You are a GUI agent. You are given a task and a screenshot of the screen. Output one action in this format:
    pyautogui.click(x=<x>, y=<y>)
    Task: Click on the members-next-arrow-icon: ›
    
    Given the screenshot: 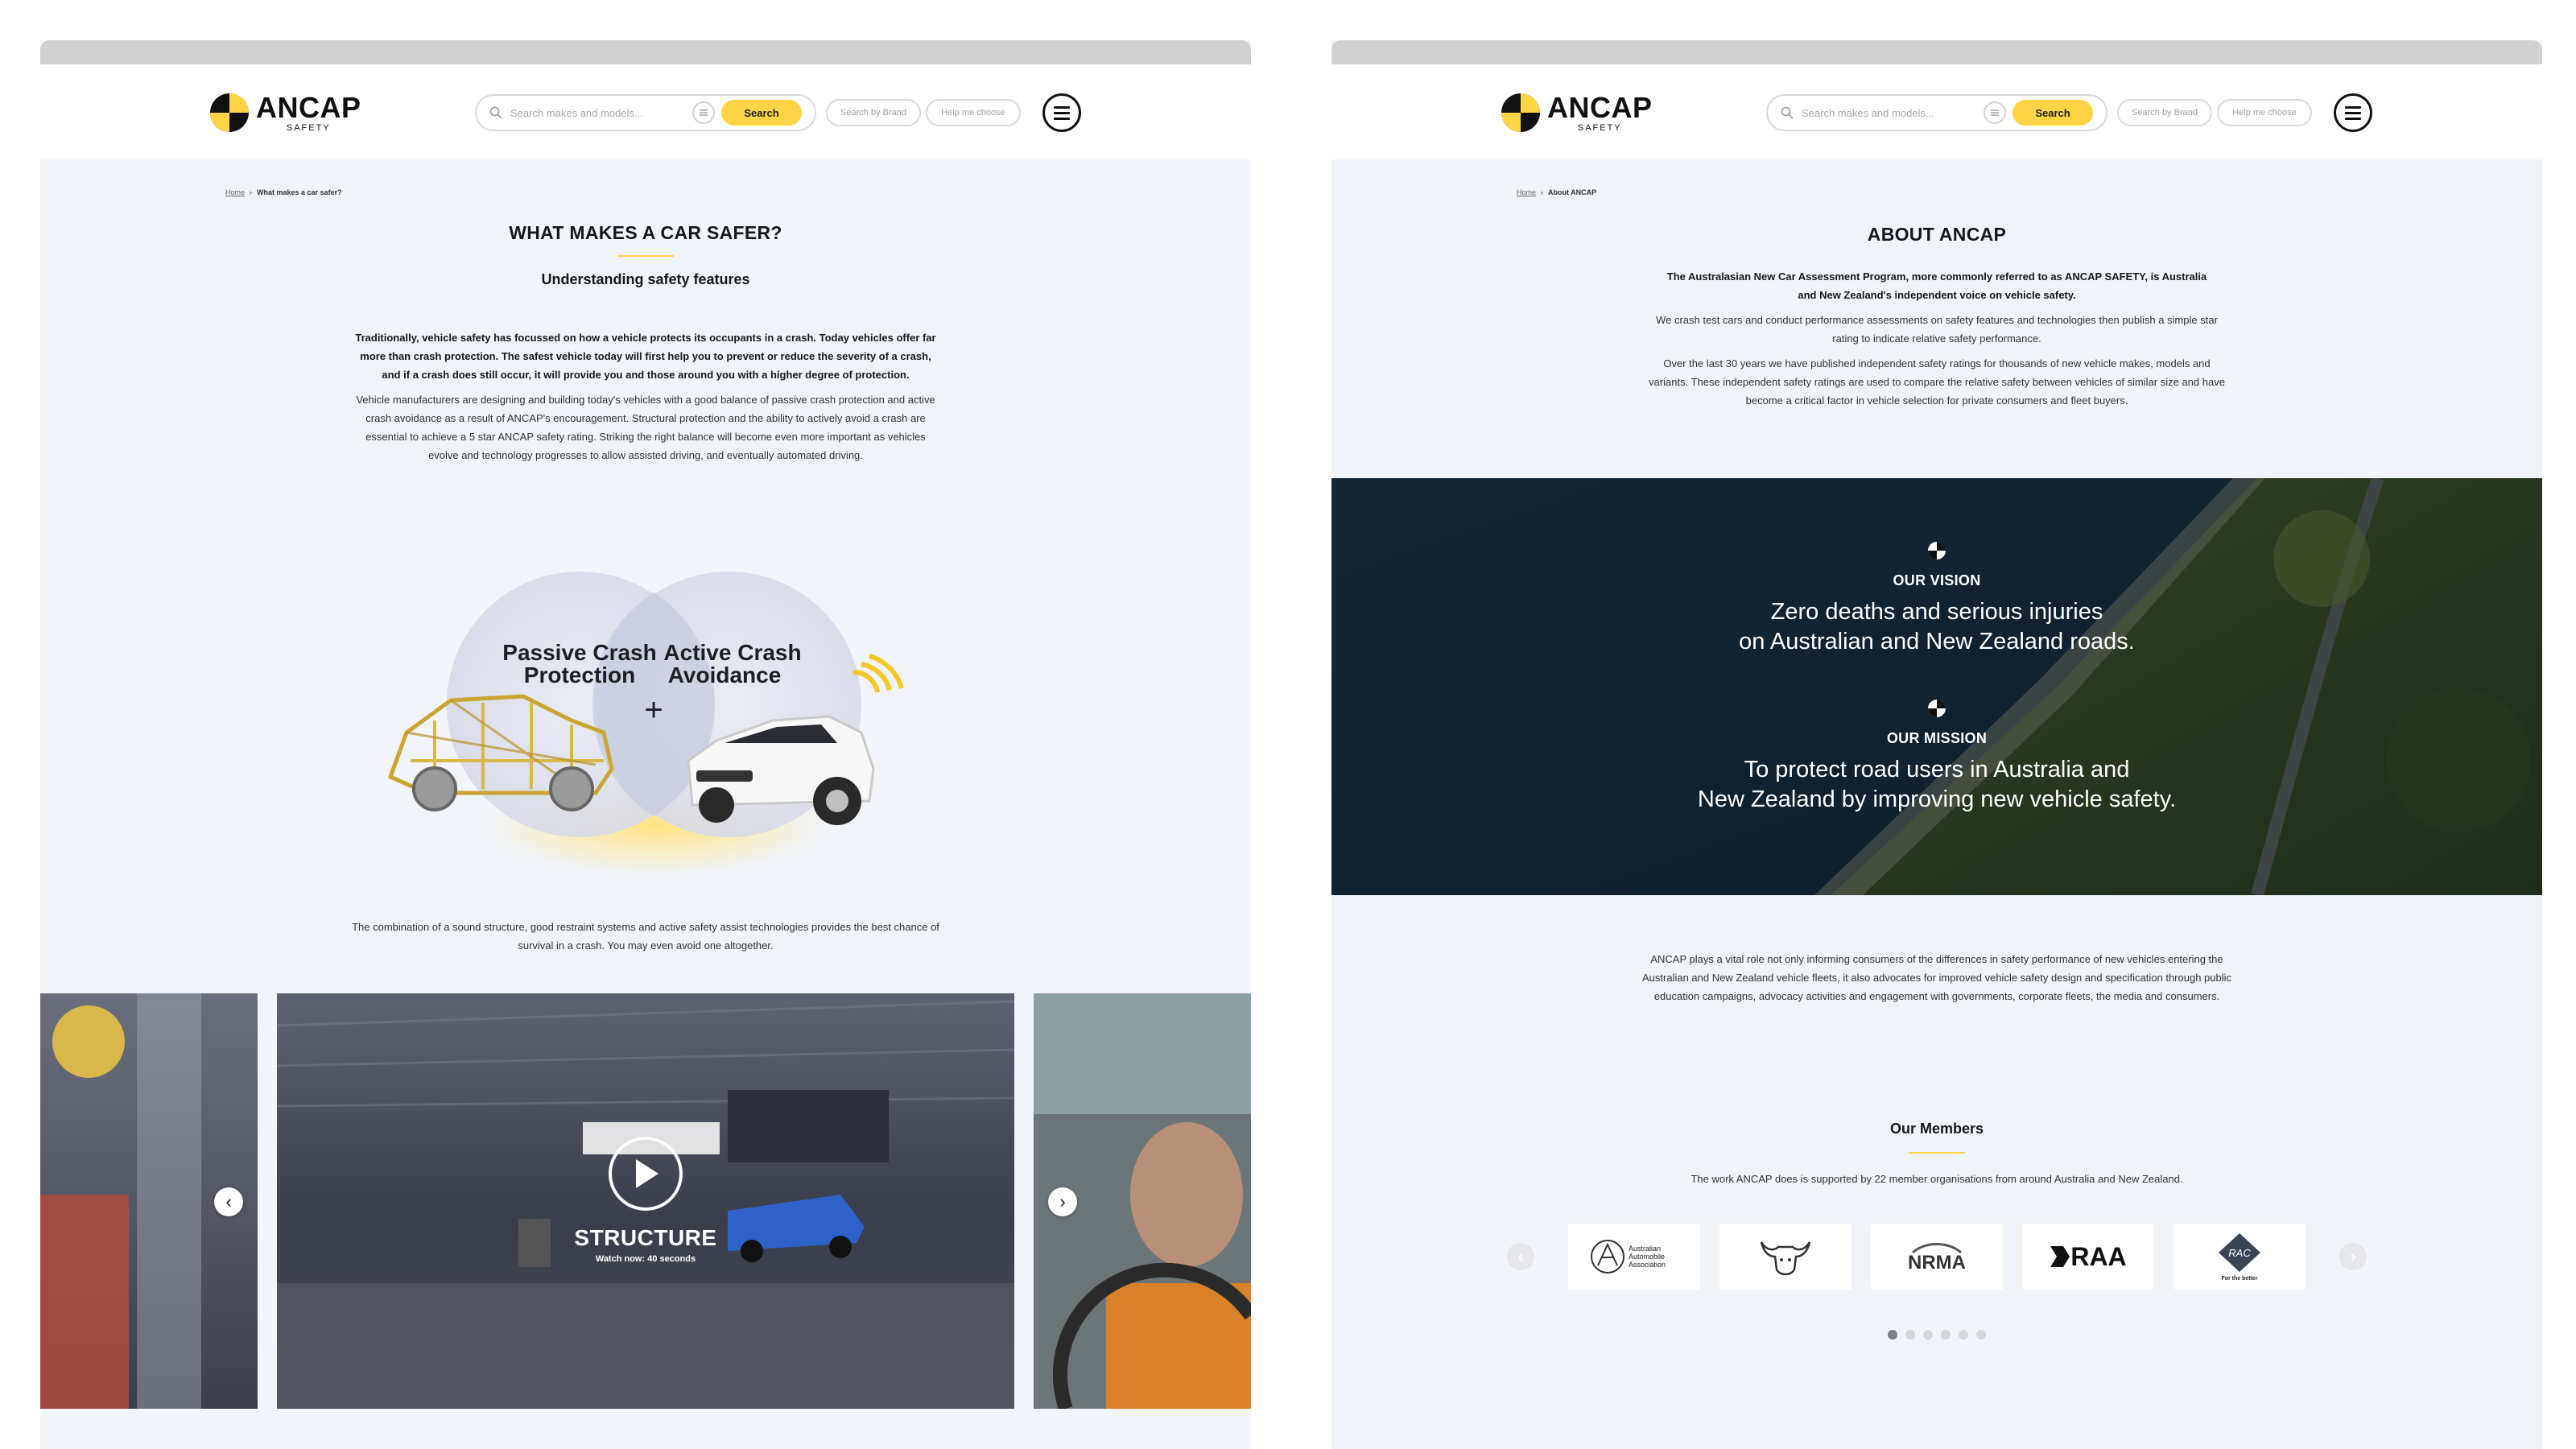 What is the action you would take?
    pyautogui.click(x=2353, y=1256)
    